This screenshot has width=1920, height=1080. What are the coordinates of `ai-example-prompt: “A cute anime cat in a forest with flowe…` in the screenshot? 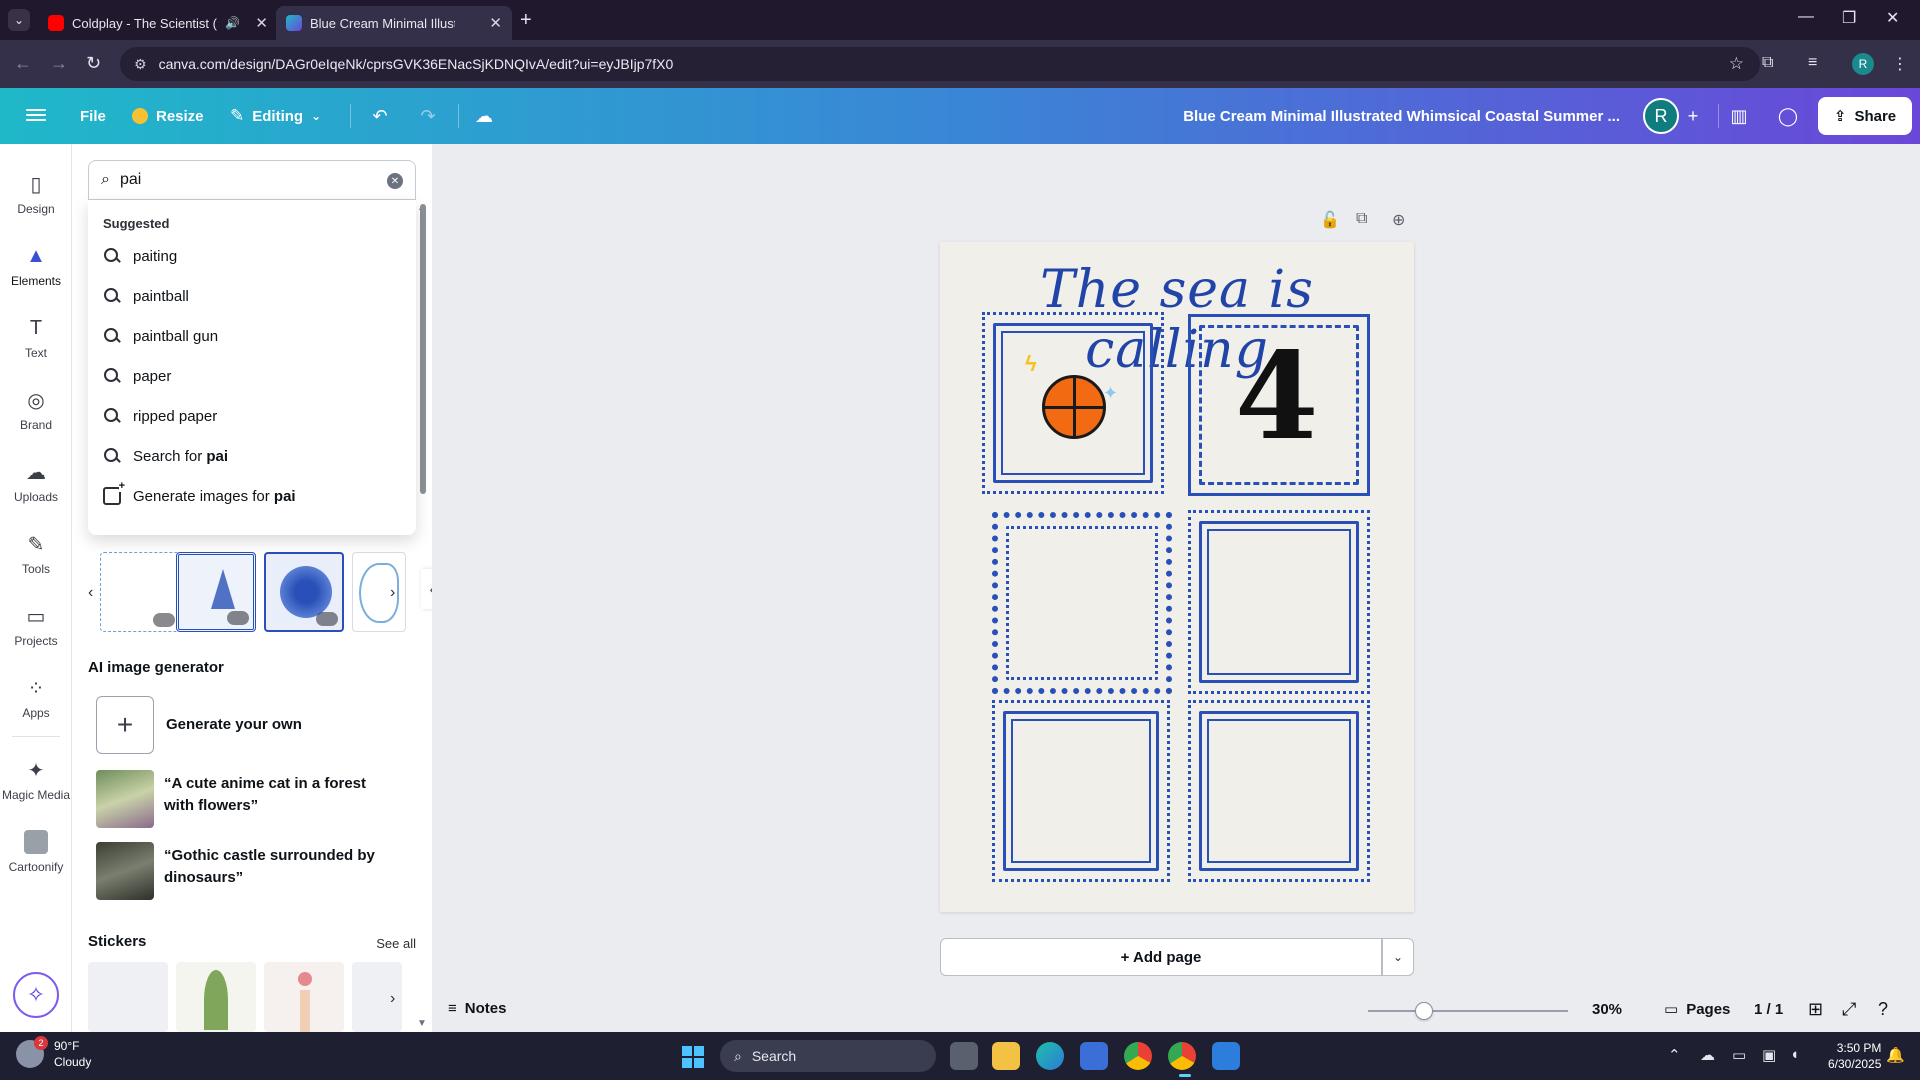 It's located at (279, 795).